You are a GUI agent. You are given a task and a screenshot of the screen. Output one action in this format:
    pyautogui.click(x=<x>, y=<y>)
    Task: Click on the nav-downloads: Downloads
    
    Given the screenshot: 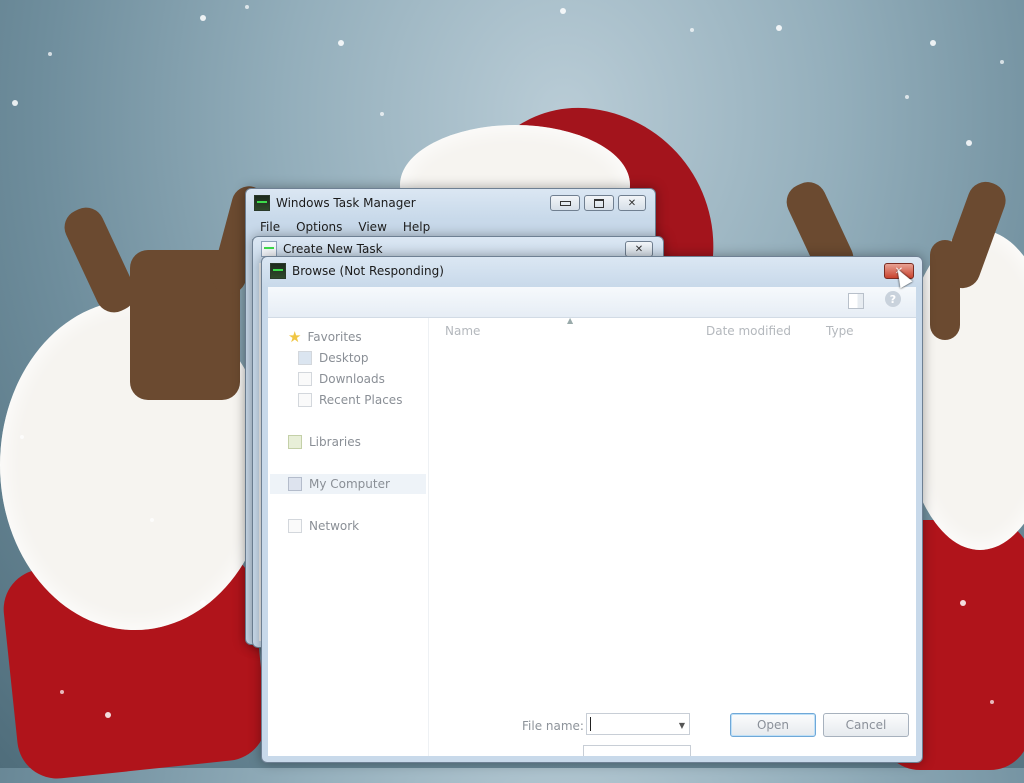 What is the action you would take?
    pyautogui.click(x=341, y=379)
    